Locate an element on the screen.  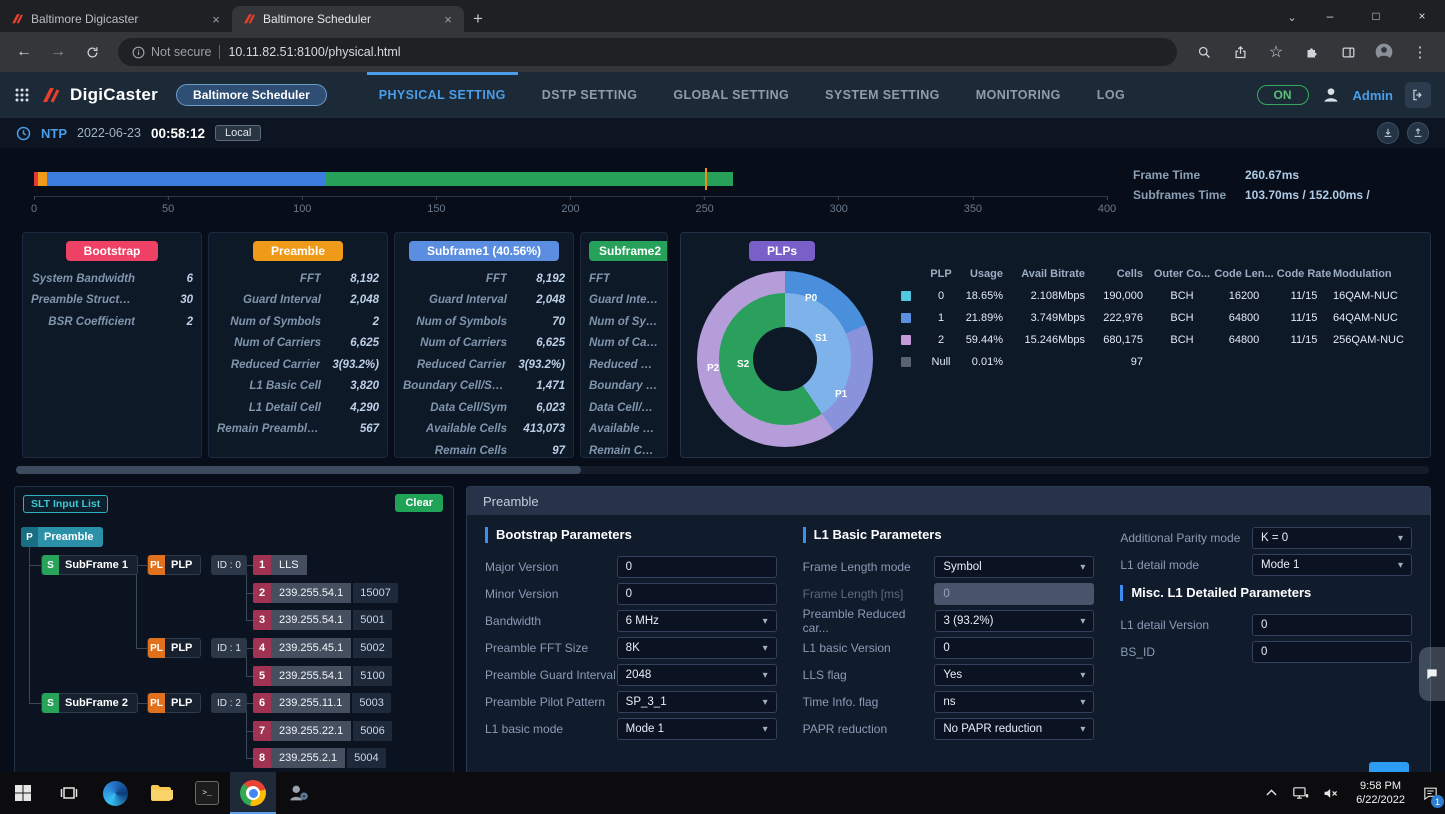
slt-leaf-item: 3 239.255.54.1 5001 is located at coordinates (322, 620).